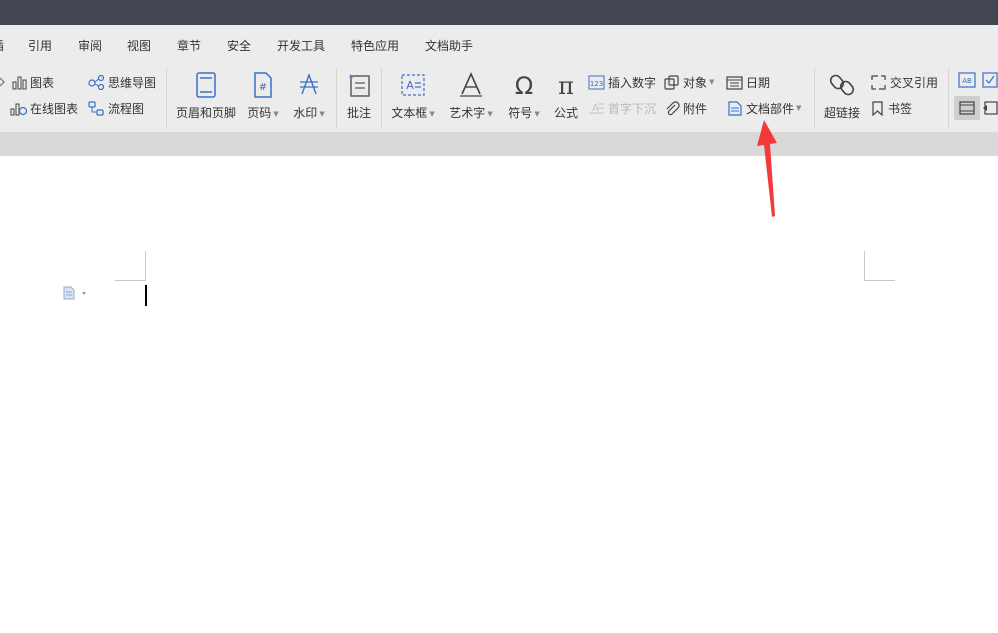  What do you see at coordinates (695, 82) in the screenshot?
I see `object-label: 对象` at bounding box center [695, 82].